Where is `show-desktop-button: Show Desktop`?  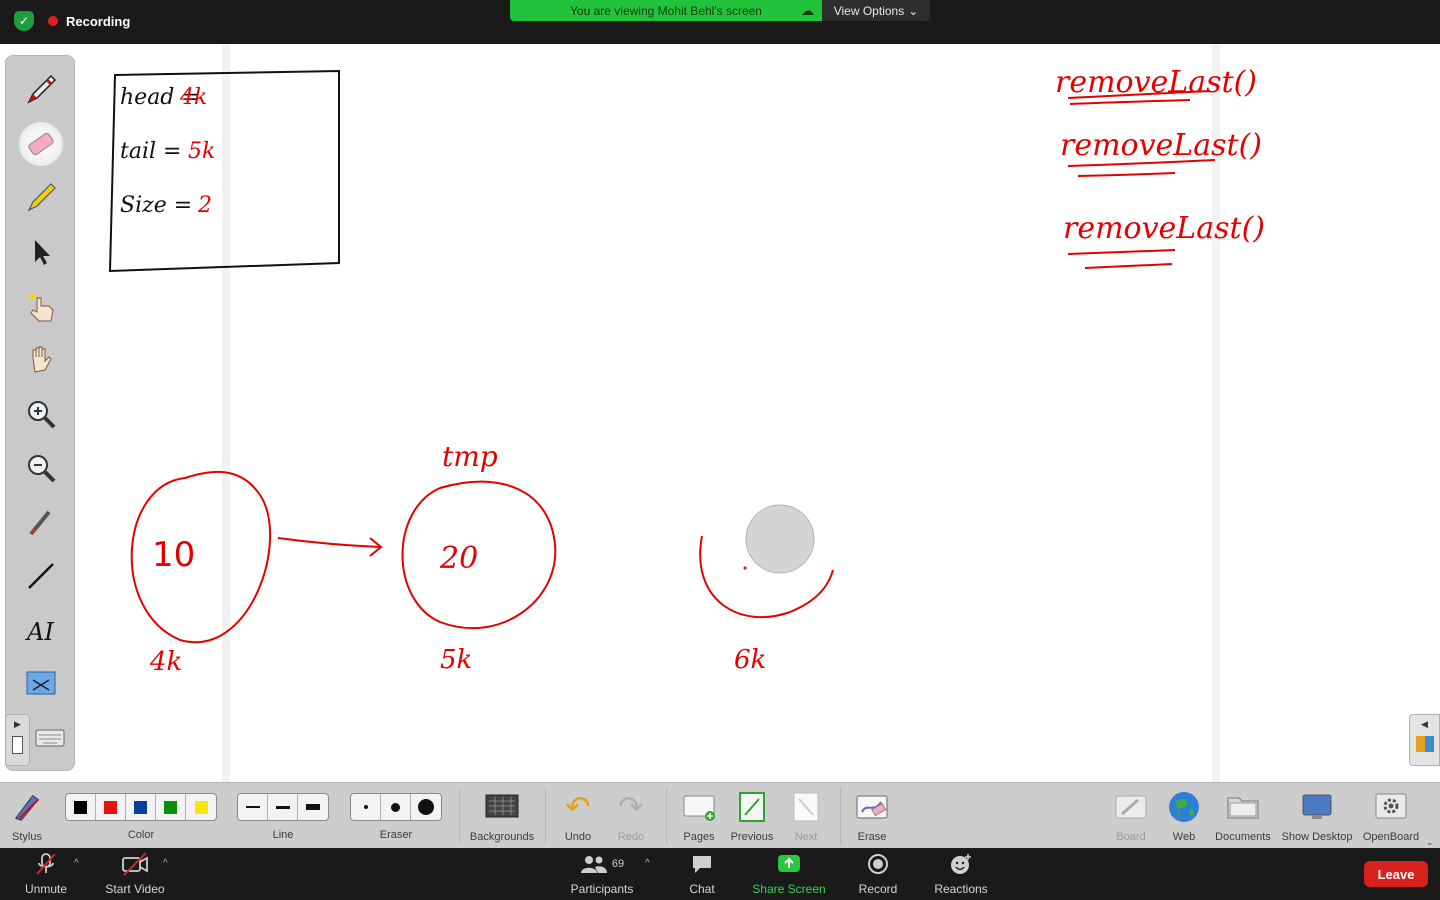 show-desktop-button: Show Desktop is located at coordinates (1317, 816).